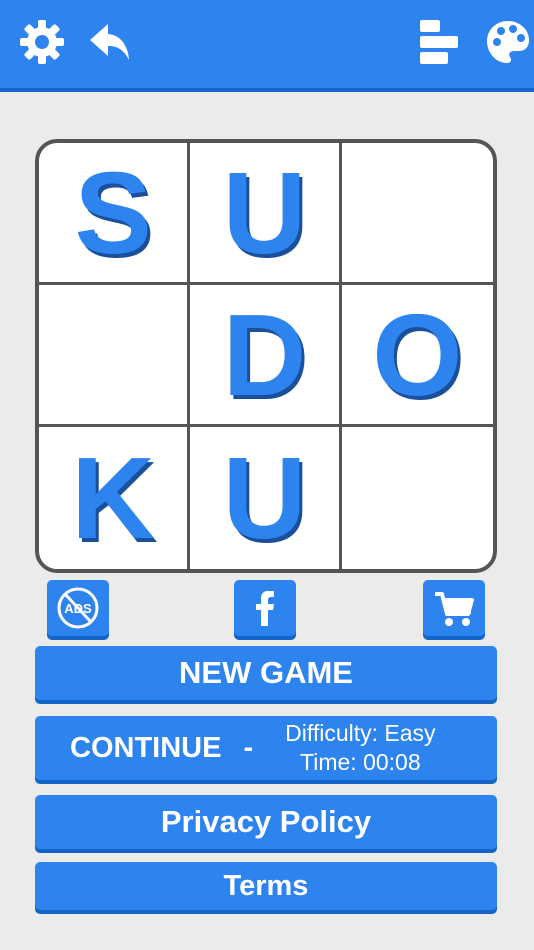 The width and height of the screenshot is (534, 950). I want to click on shop-button, so click(454, 608).